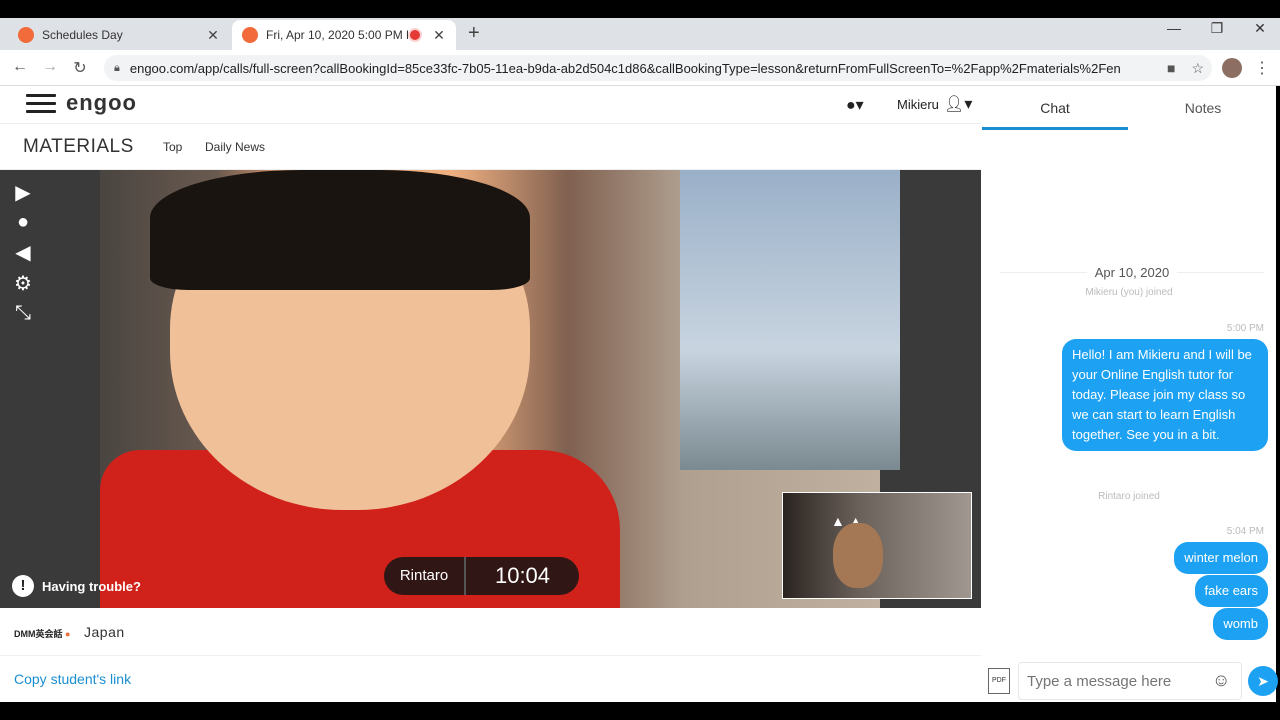 This screenshot has height=720, width=1280. I want to click on video-background-window, so click(790, 320).